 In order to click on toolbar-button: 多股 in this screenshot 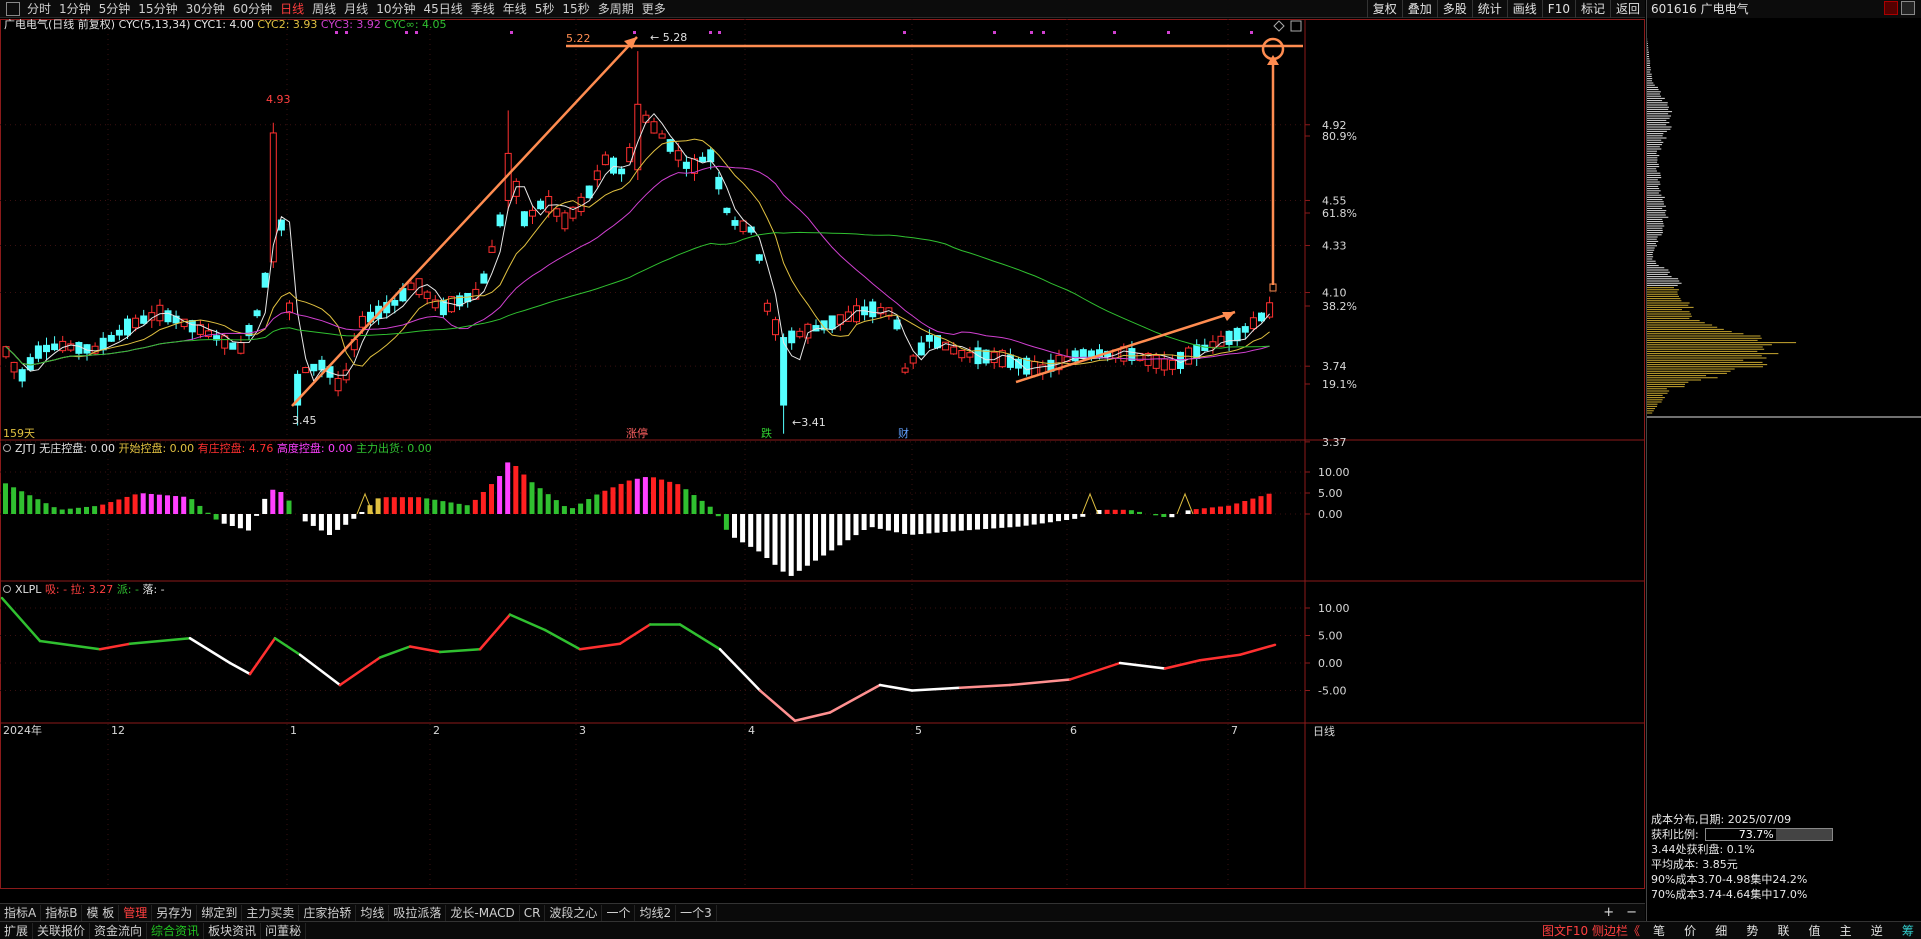, I will do `click(1454, 9)`.